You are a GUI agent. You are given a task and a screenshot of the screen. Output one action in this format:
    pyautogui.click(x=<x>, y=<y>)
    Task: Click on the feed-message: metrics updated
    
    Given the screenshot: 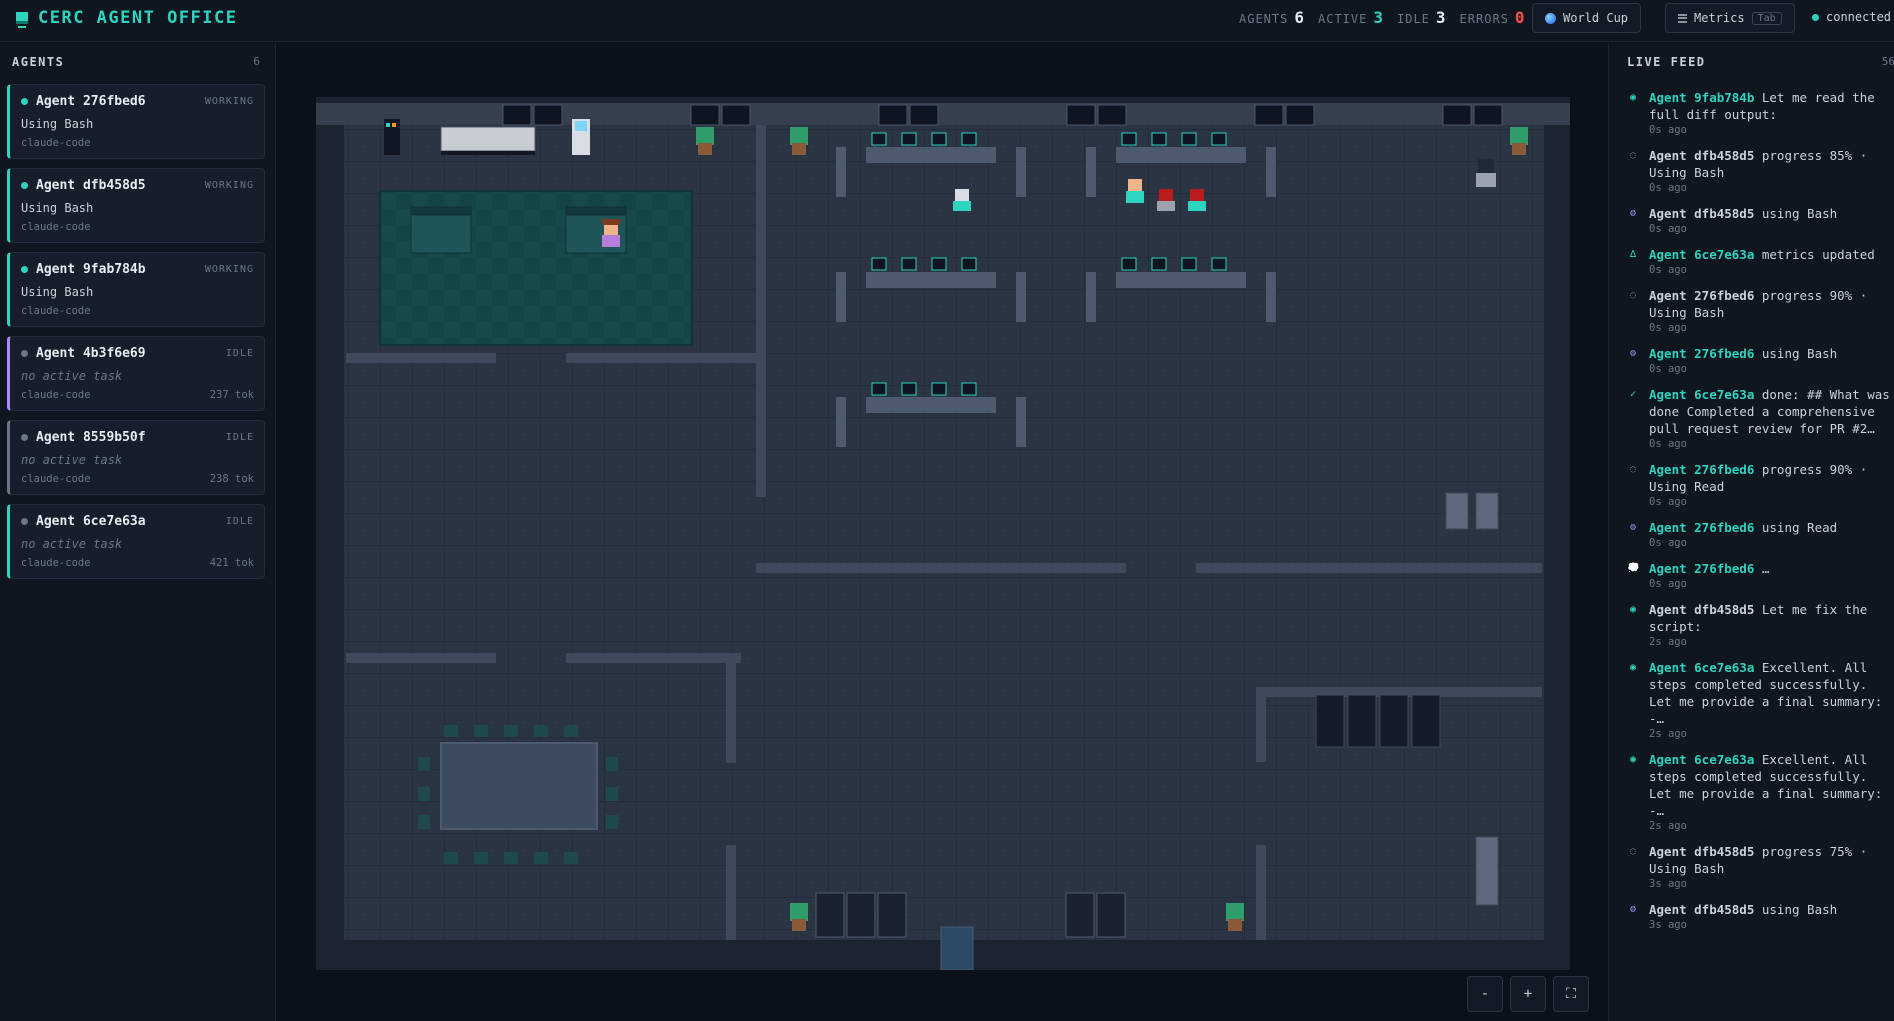 What is the action you would take?
    pyautogui.click(x=1814, y=254)
    